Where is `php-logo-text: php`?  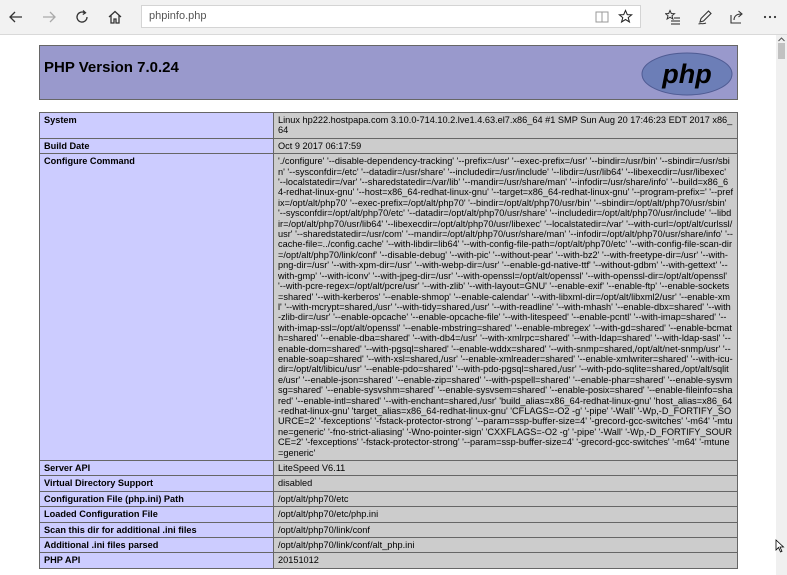 php-logo-text: php is located at coordinates (686, 74).